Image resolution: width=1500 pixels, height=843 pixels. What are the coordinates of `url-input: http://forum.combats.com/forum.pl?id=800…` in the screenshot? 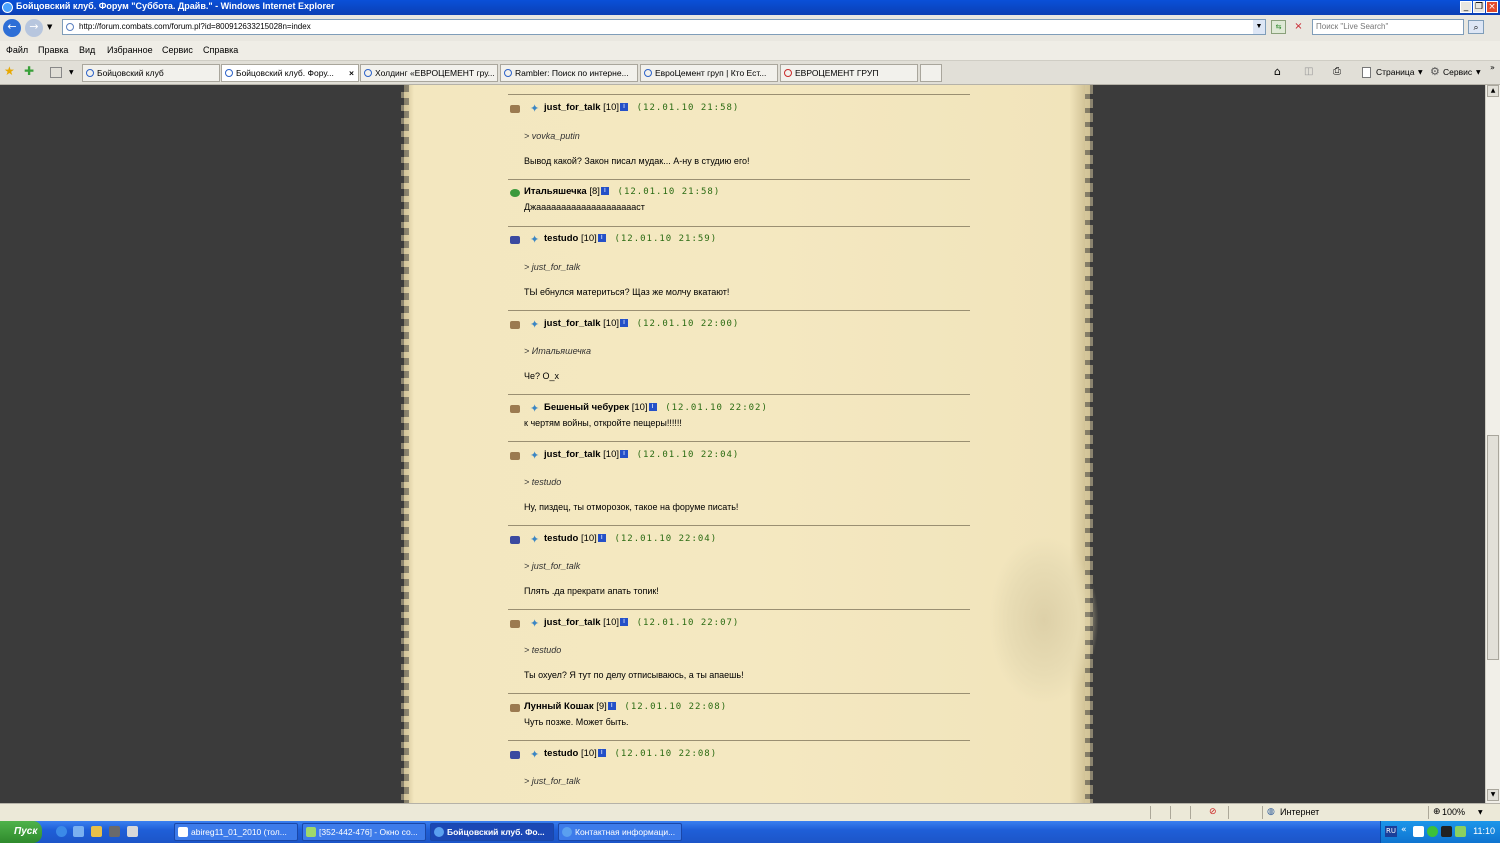 It's located at (664, 27).